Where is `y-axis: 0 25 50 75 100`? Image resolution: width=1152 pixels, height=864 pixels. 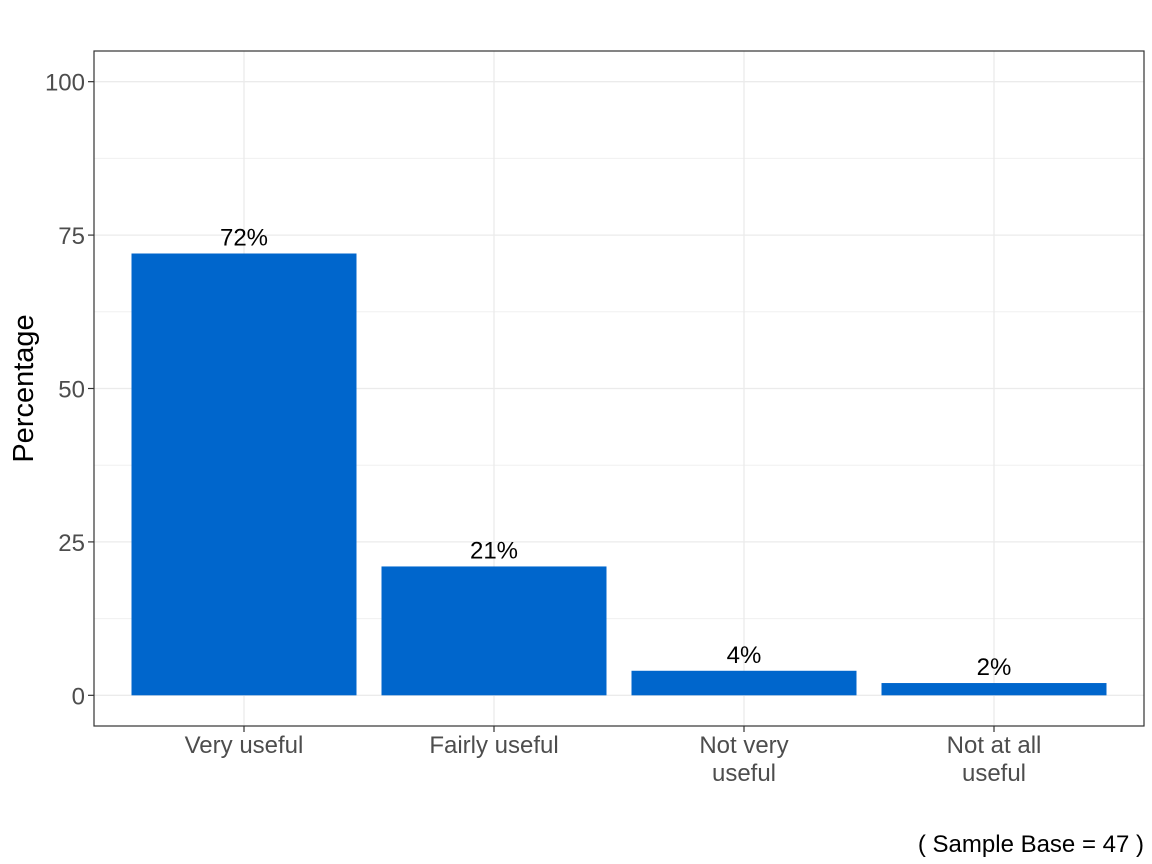
y-axis: 0 25 50 75 100 is located at coordinates (69, 390).